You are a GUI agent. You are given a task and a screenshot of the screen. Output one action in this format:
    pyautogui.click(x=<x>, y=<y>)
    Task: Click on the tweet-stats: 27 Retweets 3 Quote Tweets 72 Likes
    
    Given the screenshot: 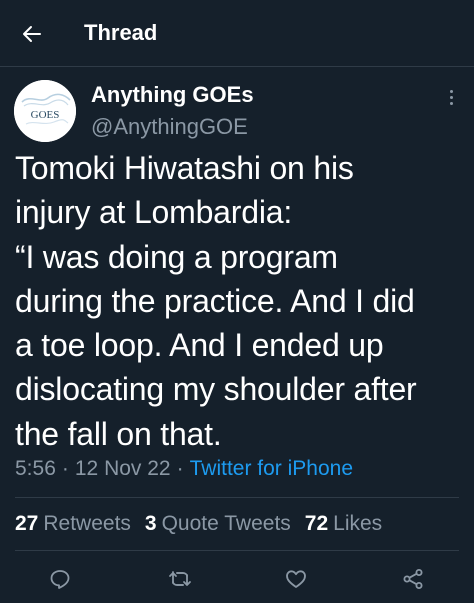 What is the action you would take?
    pyautogui.click(x=198, y=524)
    